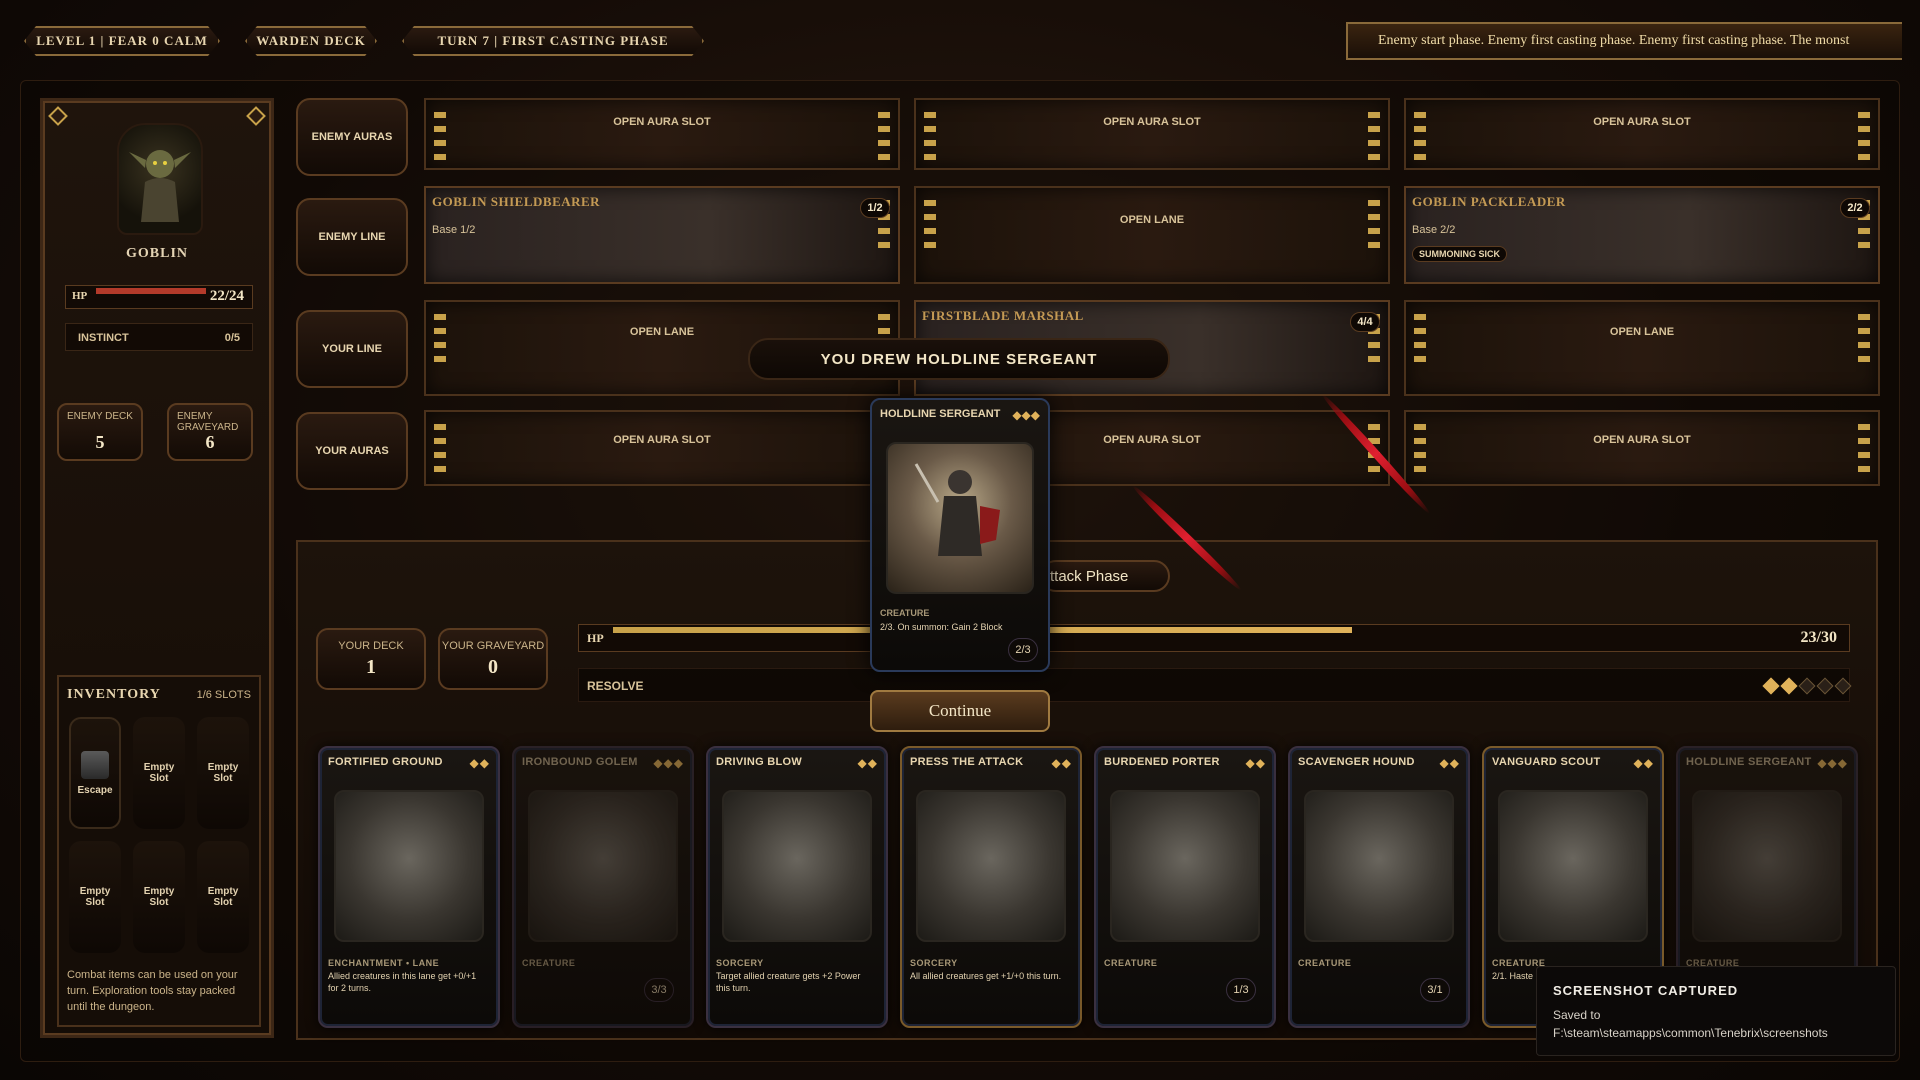 The image size is (1920, 1080). I want to click on hand-card: BURDENED PORTER ◆◆ CREATURE 1/3, so click(1185, 887).